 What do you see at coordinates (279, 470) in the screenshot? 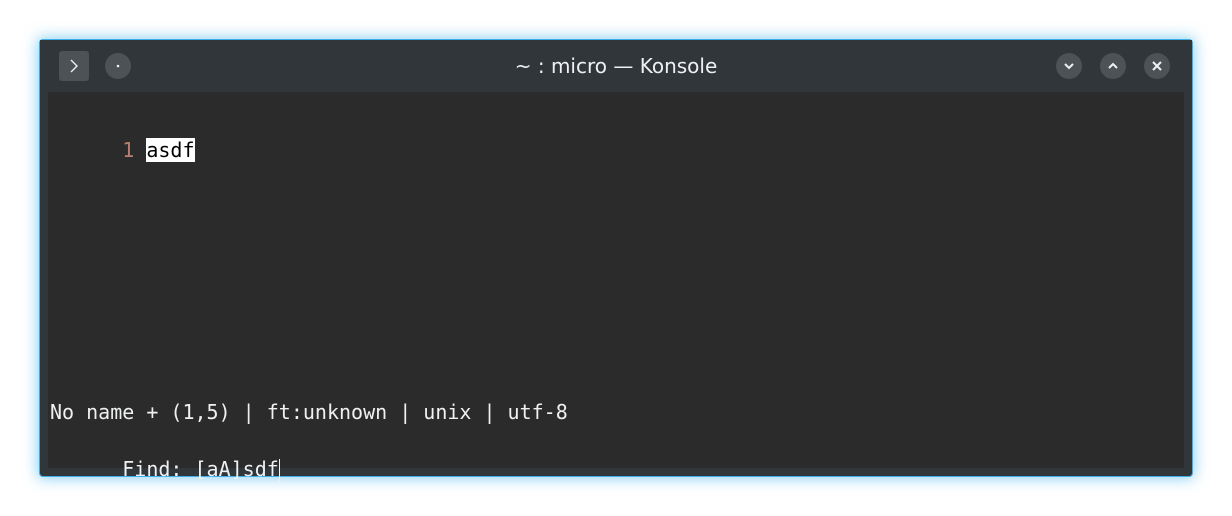
I see `text-cursor` at bounding box center [279, 470].